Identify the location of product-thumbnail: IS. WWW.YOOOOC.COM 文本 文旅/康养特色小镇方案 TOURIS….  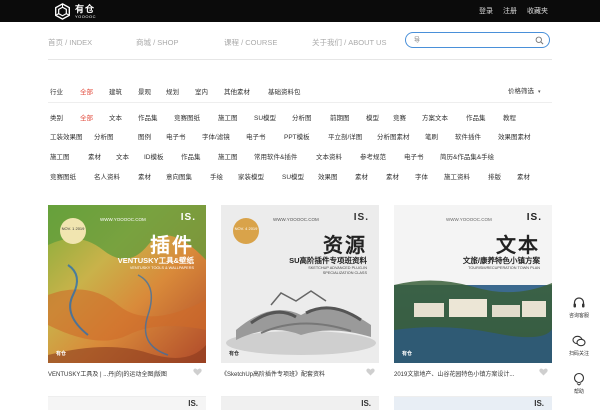
(473, 284).